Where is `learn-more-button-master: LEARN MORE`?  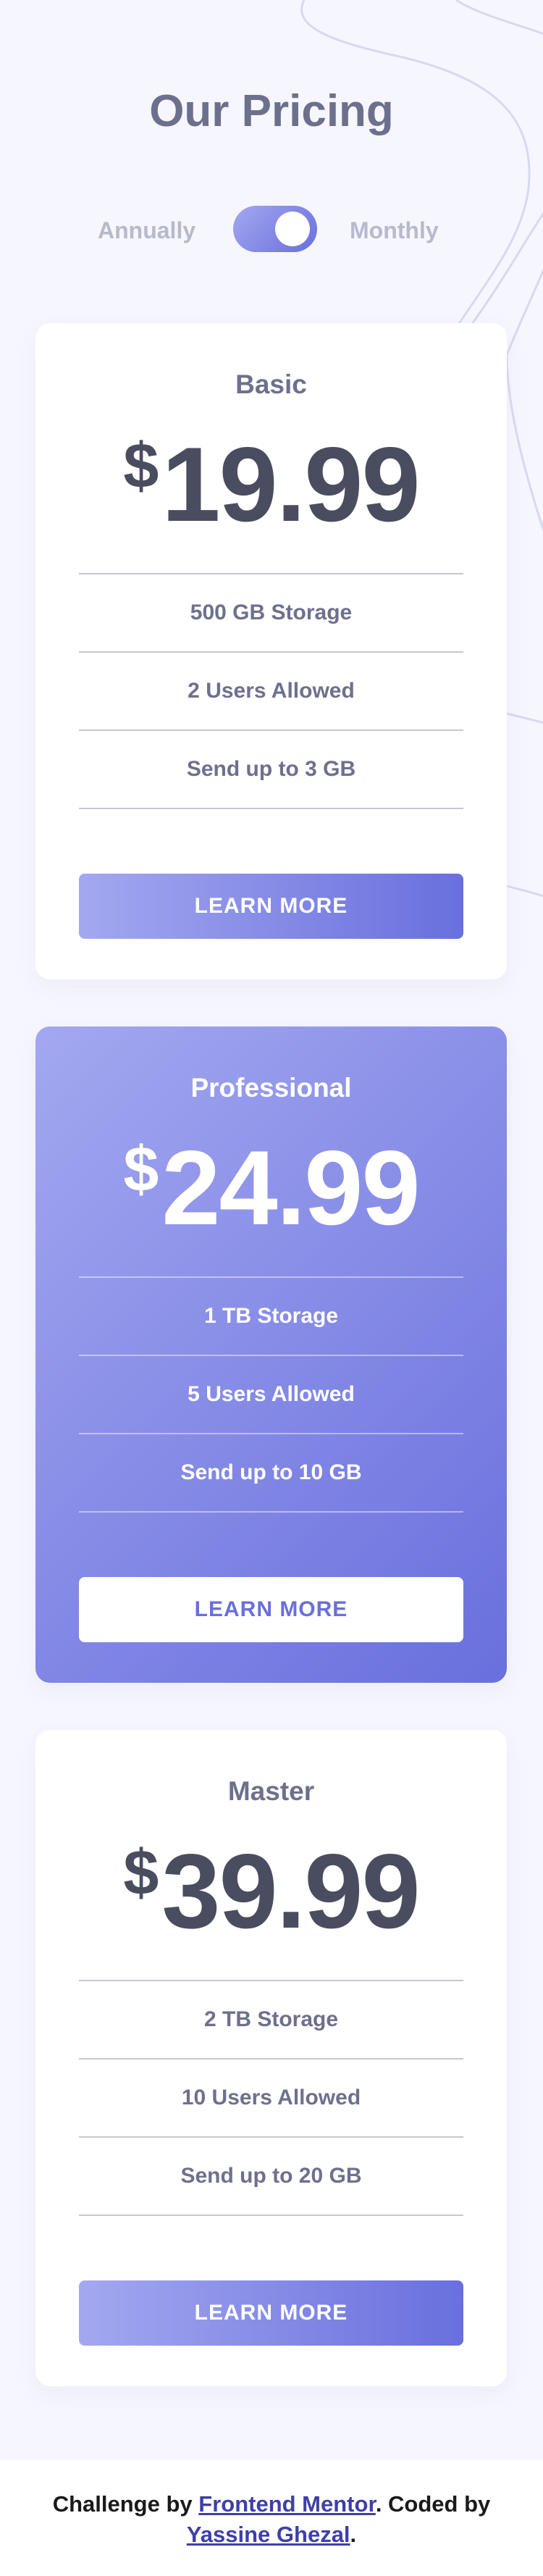 learn-more-button-master: LEARN MORE is located at coordinates (271, 2313).